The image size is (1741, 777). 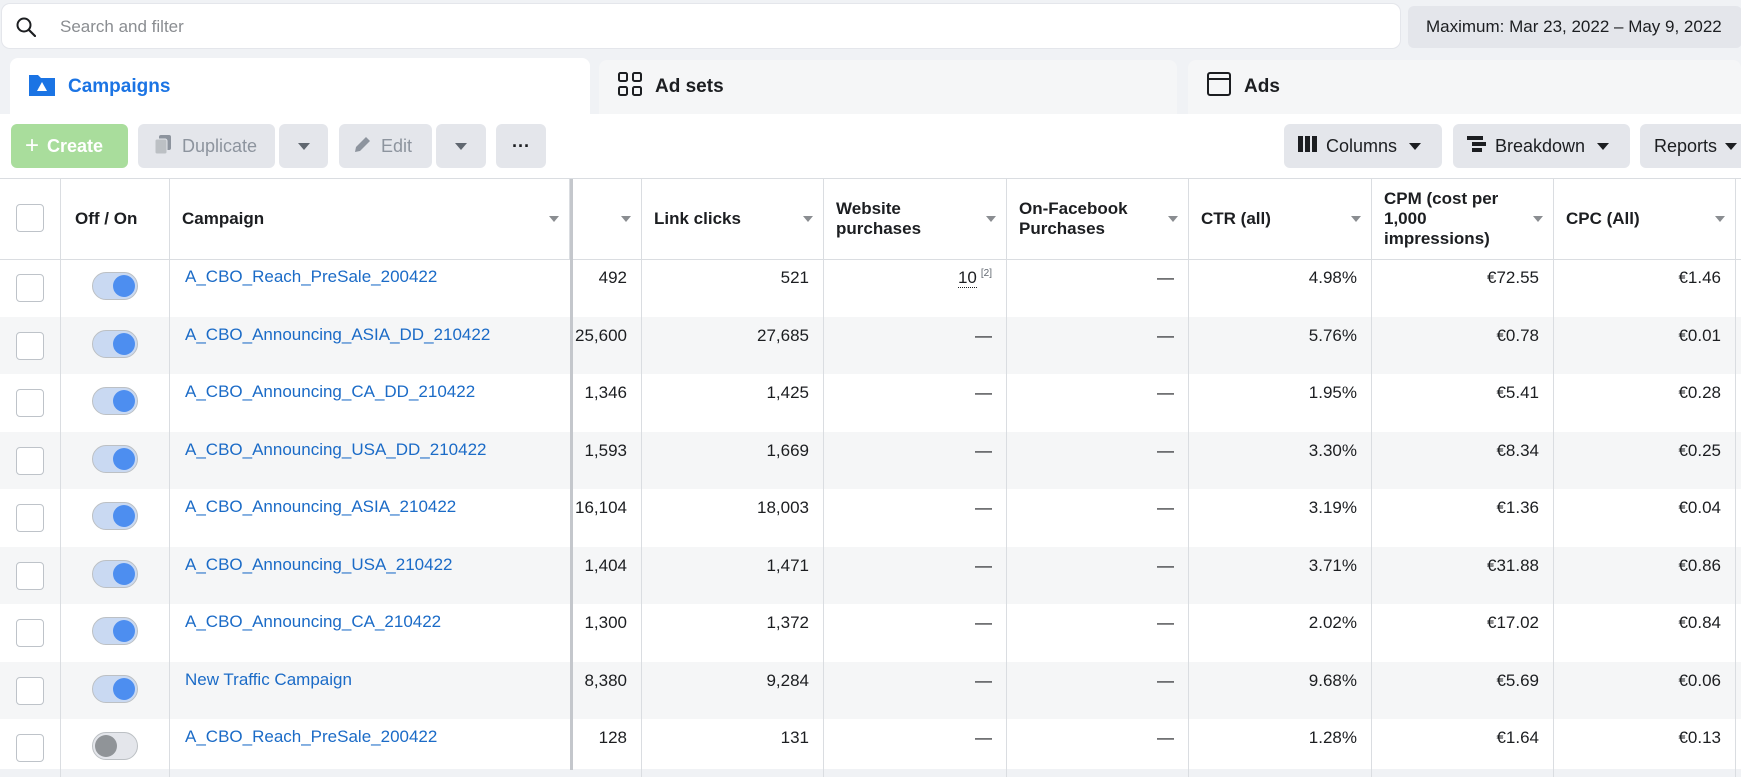 I want to click on campaign-name-link: A_CBO_Announcing_CA_210422, so click(x=313, y=622).